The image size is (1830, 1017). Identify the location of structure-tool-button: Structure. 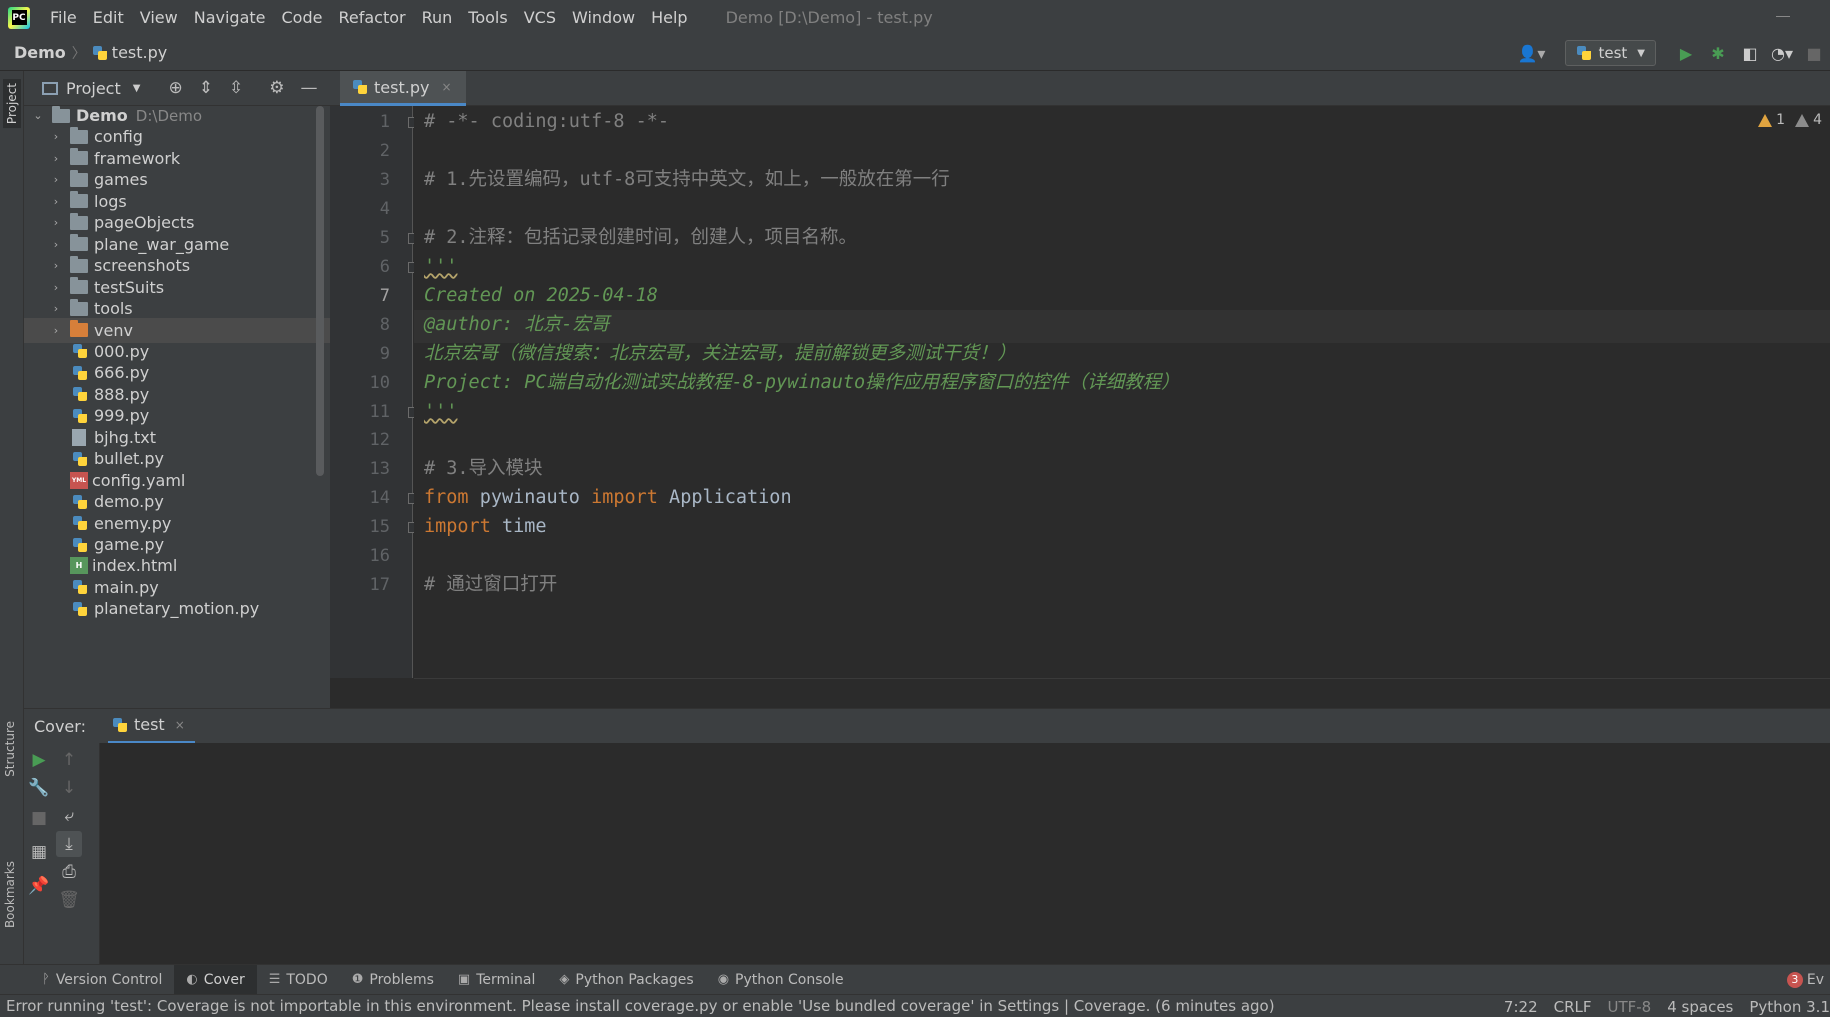
(10, 749).